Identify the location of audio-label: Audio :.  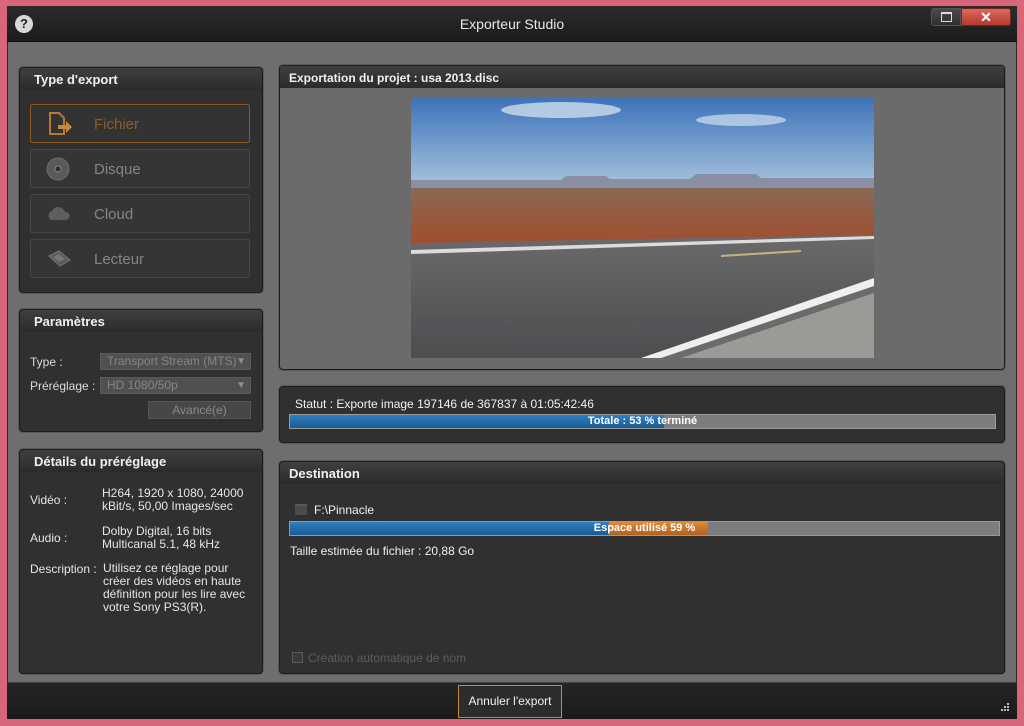
(49, 538).